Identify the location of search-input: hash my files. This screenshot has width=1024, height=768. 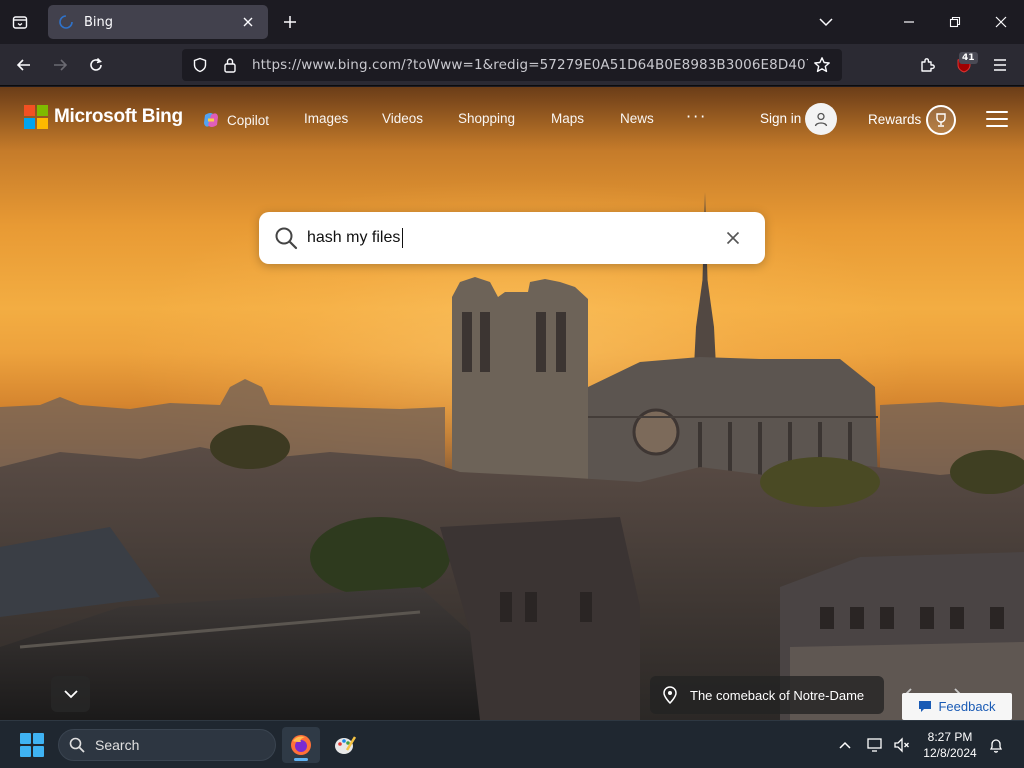
(514, 238).